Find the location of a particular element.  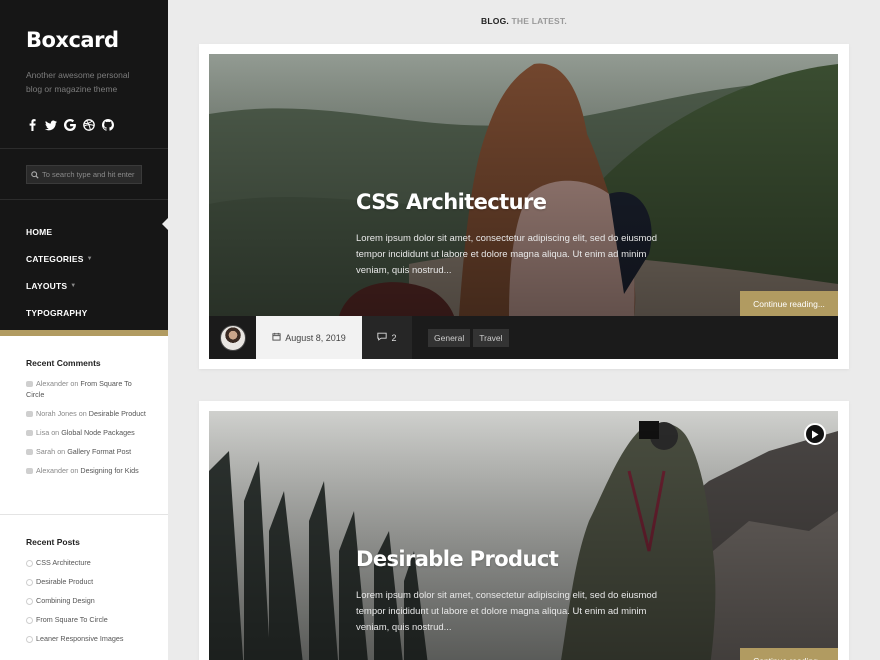

list-item: Combining Design is located at coordinates (86, 600).